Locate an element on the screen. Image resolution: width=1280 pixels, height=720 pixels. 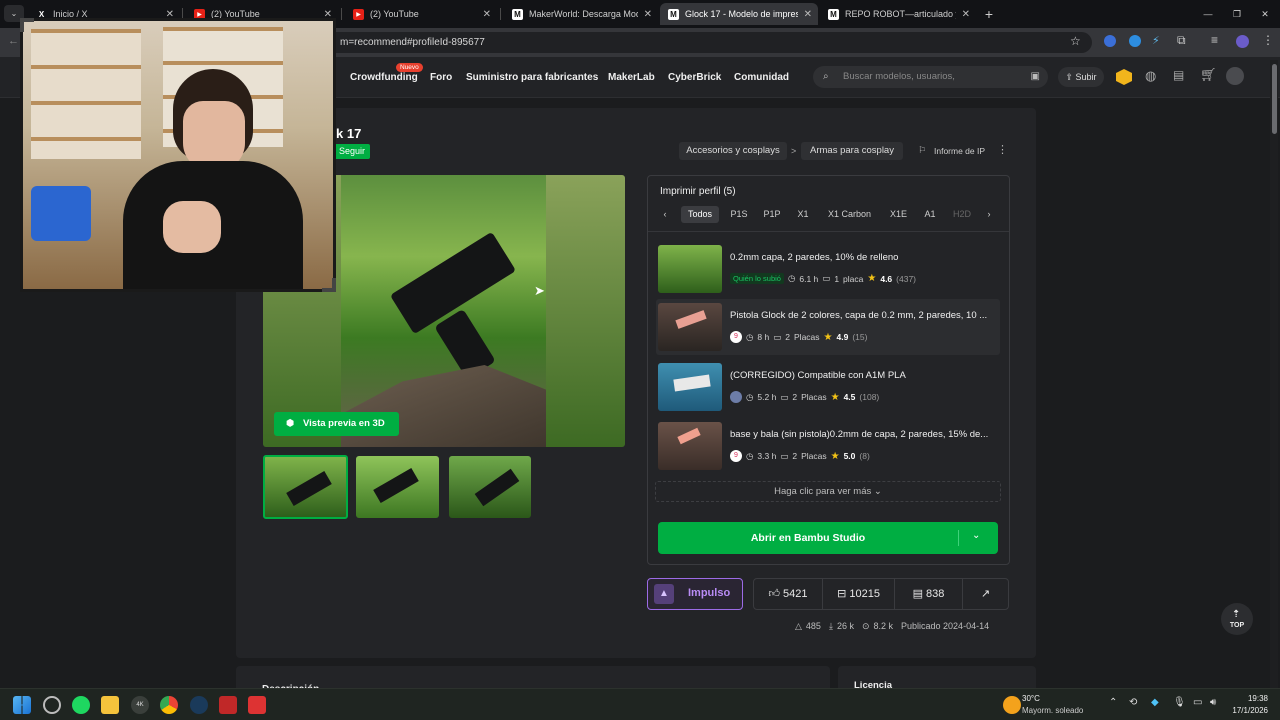
model-title: k 17 is located at coordinates (349, 133).